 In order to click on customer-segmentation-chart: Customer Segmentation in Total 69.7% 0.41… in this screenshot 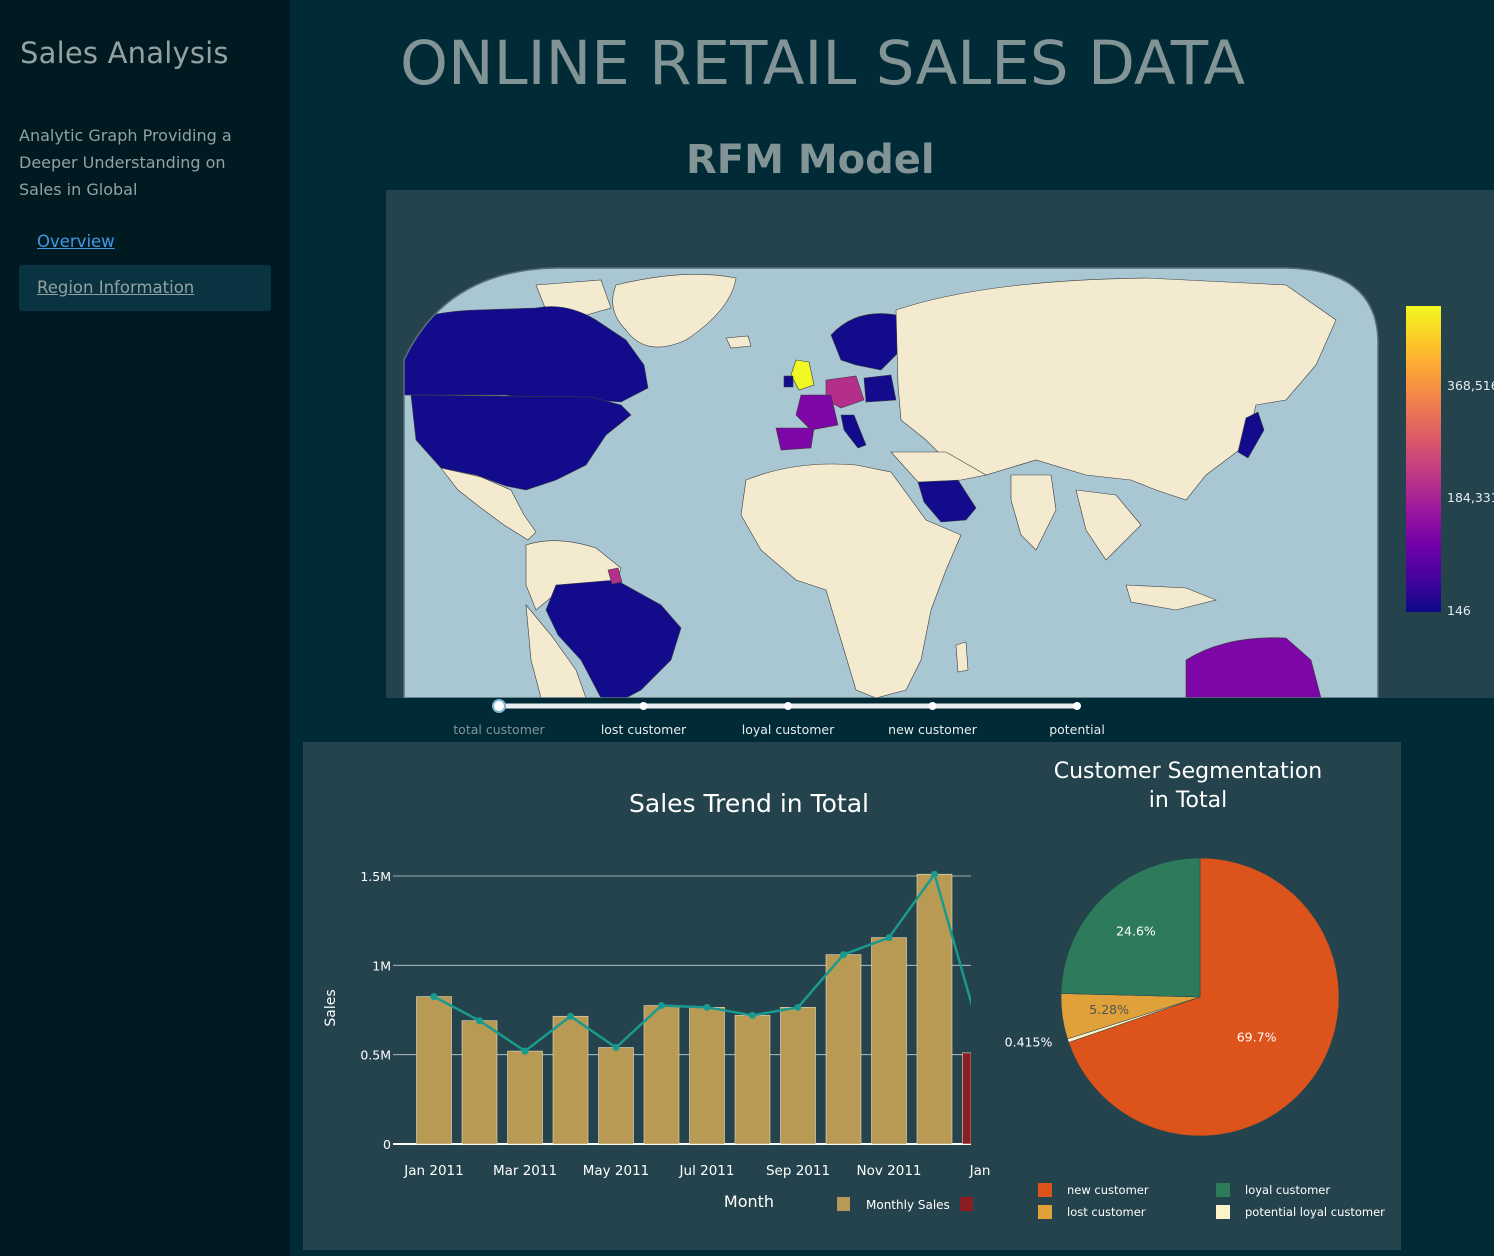, I will do `click(1195, 989)`.